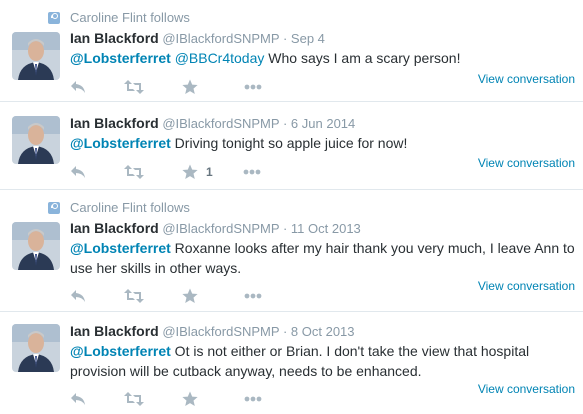 This screenshot has width=583, height=414. What do you see at coordinates (220, 58) in the screenshot?
I see `mention-link: @BBCr4today` at bounding box center [220, 58].